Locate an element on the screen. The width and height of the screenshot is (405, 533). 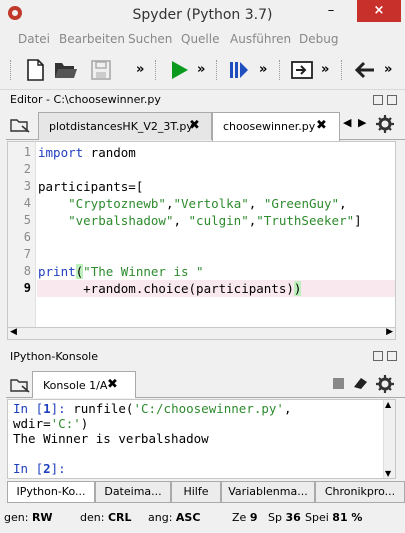
run-button is located at coordinates (179, 70).